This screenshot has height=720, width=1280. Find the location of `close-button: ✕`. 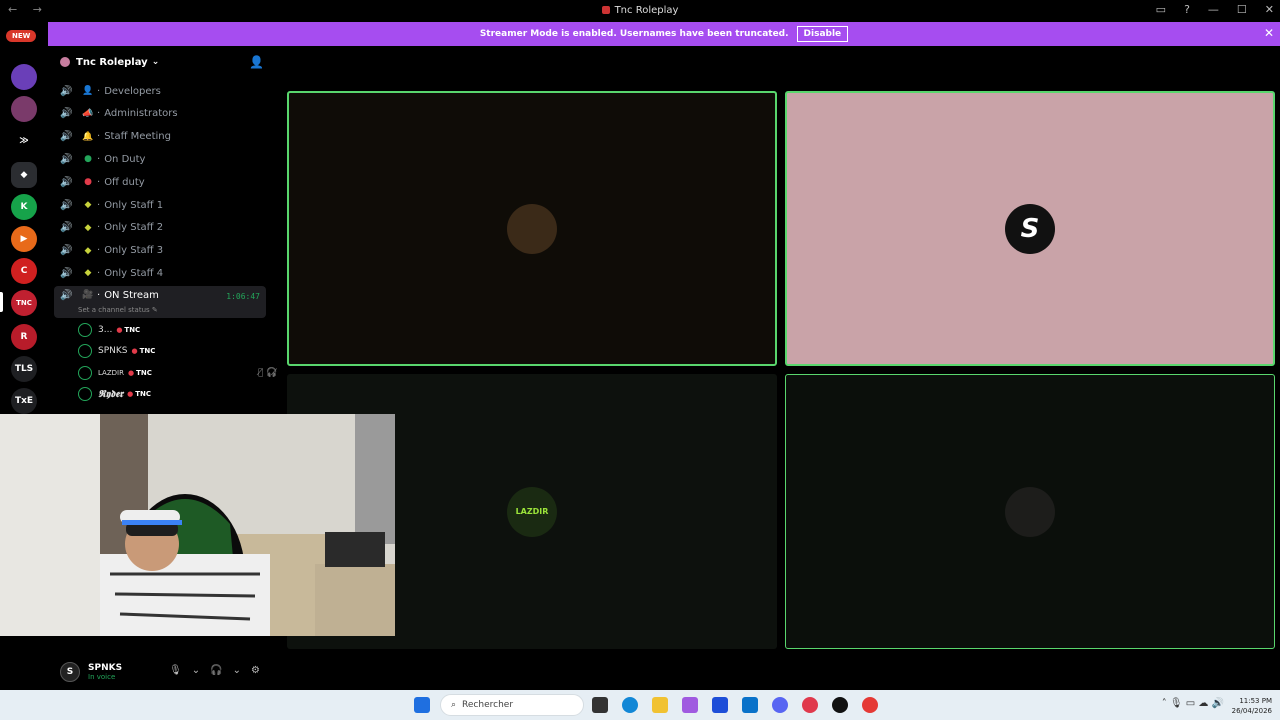

close-button: ✕ is located at coordinates (1269, 9).